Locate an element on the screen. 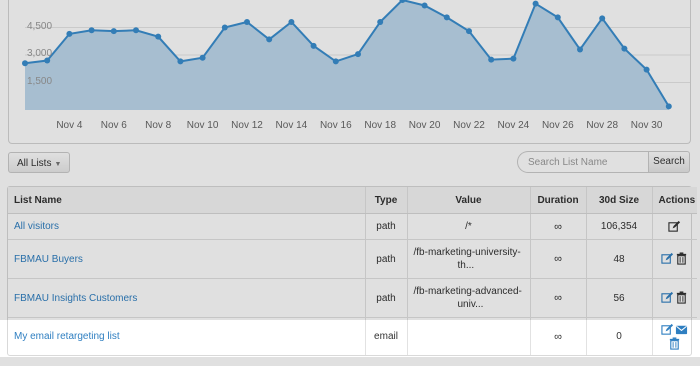 The height and width of the screenshot is (366, 700). y-tick-label: 4,500 is located at coordinates (40, 26).